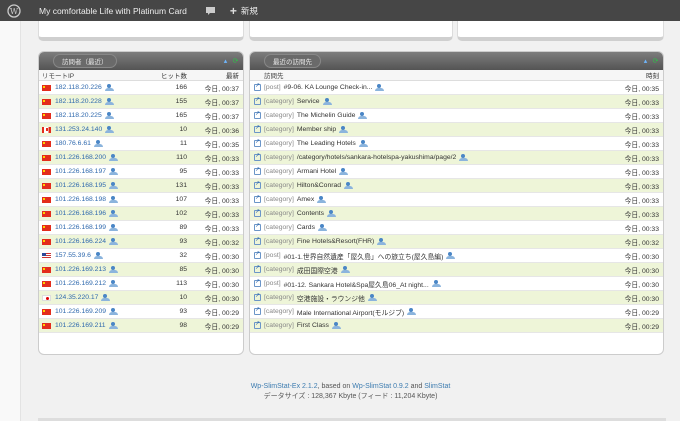 Image resolution: width=680 pixels, height=421 pixels. I want to click on page-name-link: Hilton&Conrad, so click(319, 185).